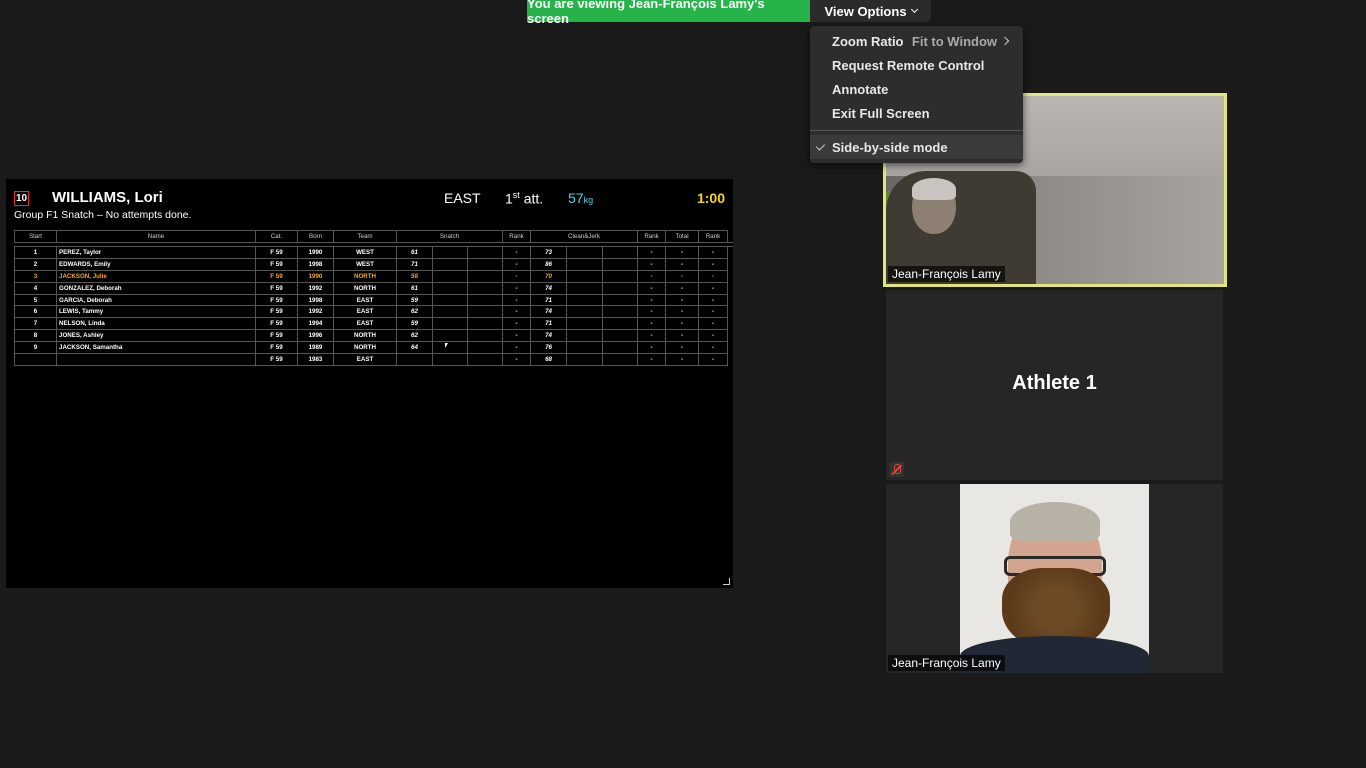  What do you see at coordinates (365, 359) in the screenshot?
I see `cell-team: EAST` at bounding box center [365, 359].